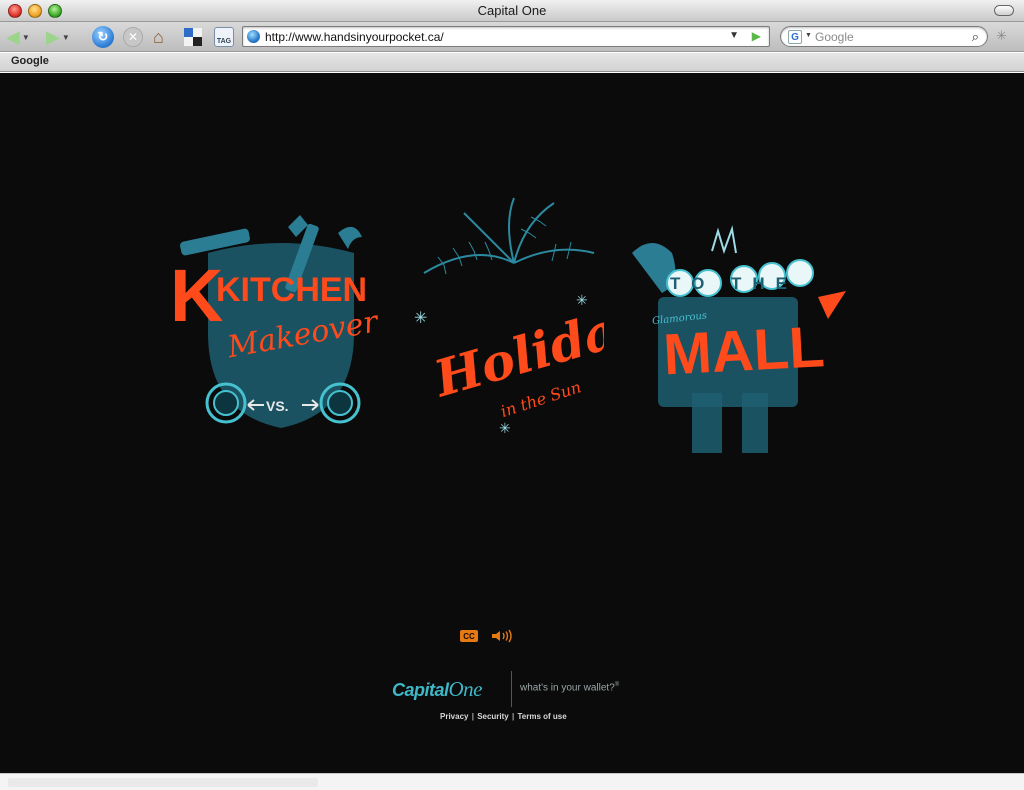 This screenshot has width=1024, height=790. I want to click on security-link: Security, so click(493, 716).